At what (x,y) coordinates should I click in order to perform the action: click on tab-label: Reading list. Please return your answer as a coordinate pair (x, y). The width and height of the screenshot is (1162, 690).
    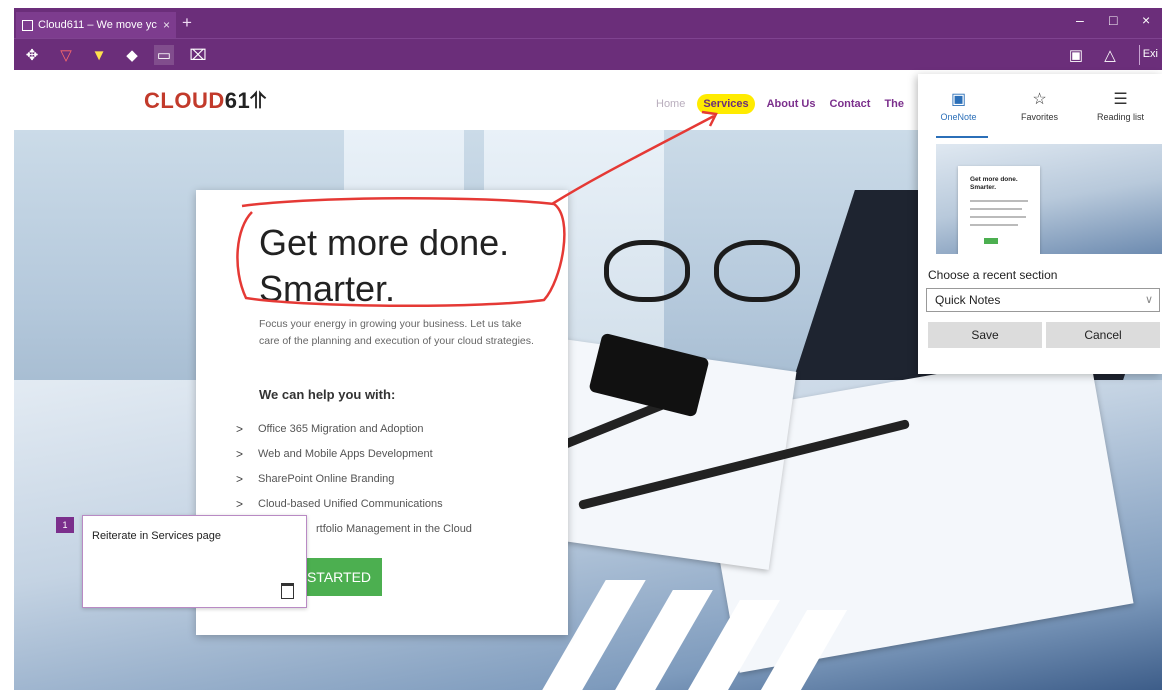
    Looking at the image, I should click on (1120, 116).